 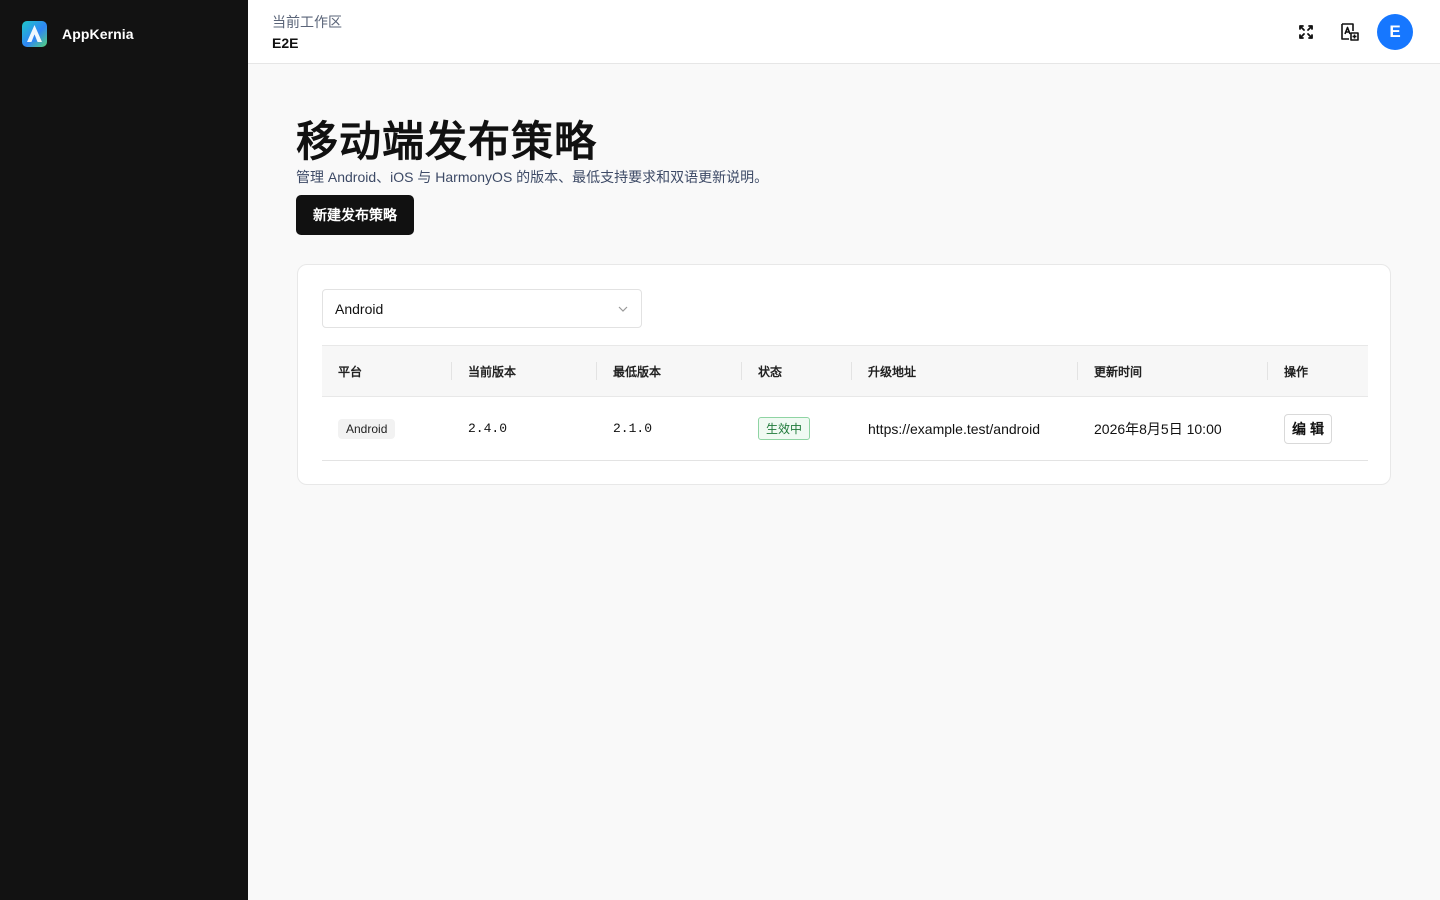 I want to click on top-header: 当前工作区 E2E E, so click(x=844, y=32).